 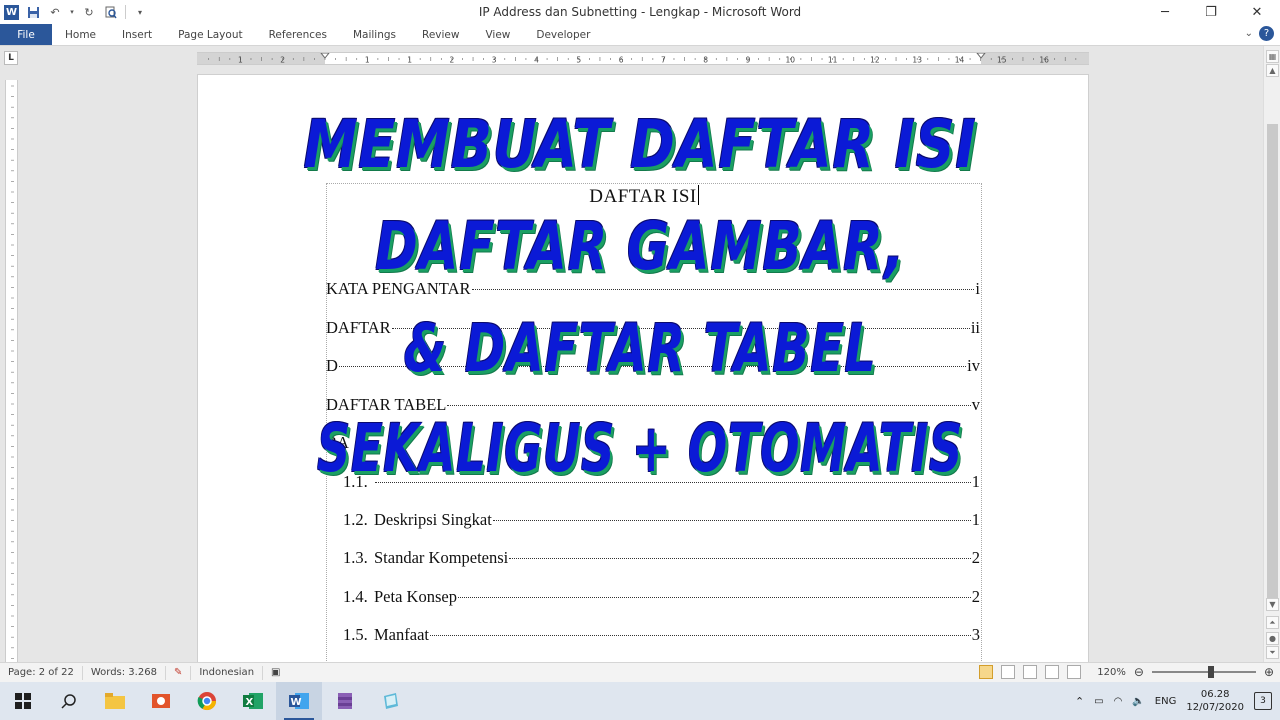 What do you see at coordinates (1272, 56) in the screenshot?
I see `ruler-toggle-icon: ▦` at bounding box center [1272, 56].